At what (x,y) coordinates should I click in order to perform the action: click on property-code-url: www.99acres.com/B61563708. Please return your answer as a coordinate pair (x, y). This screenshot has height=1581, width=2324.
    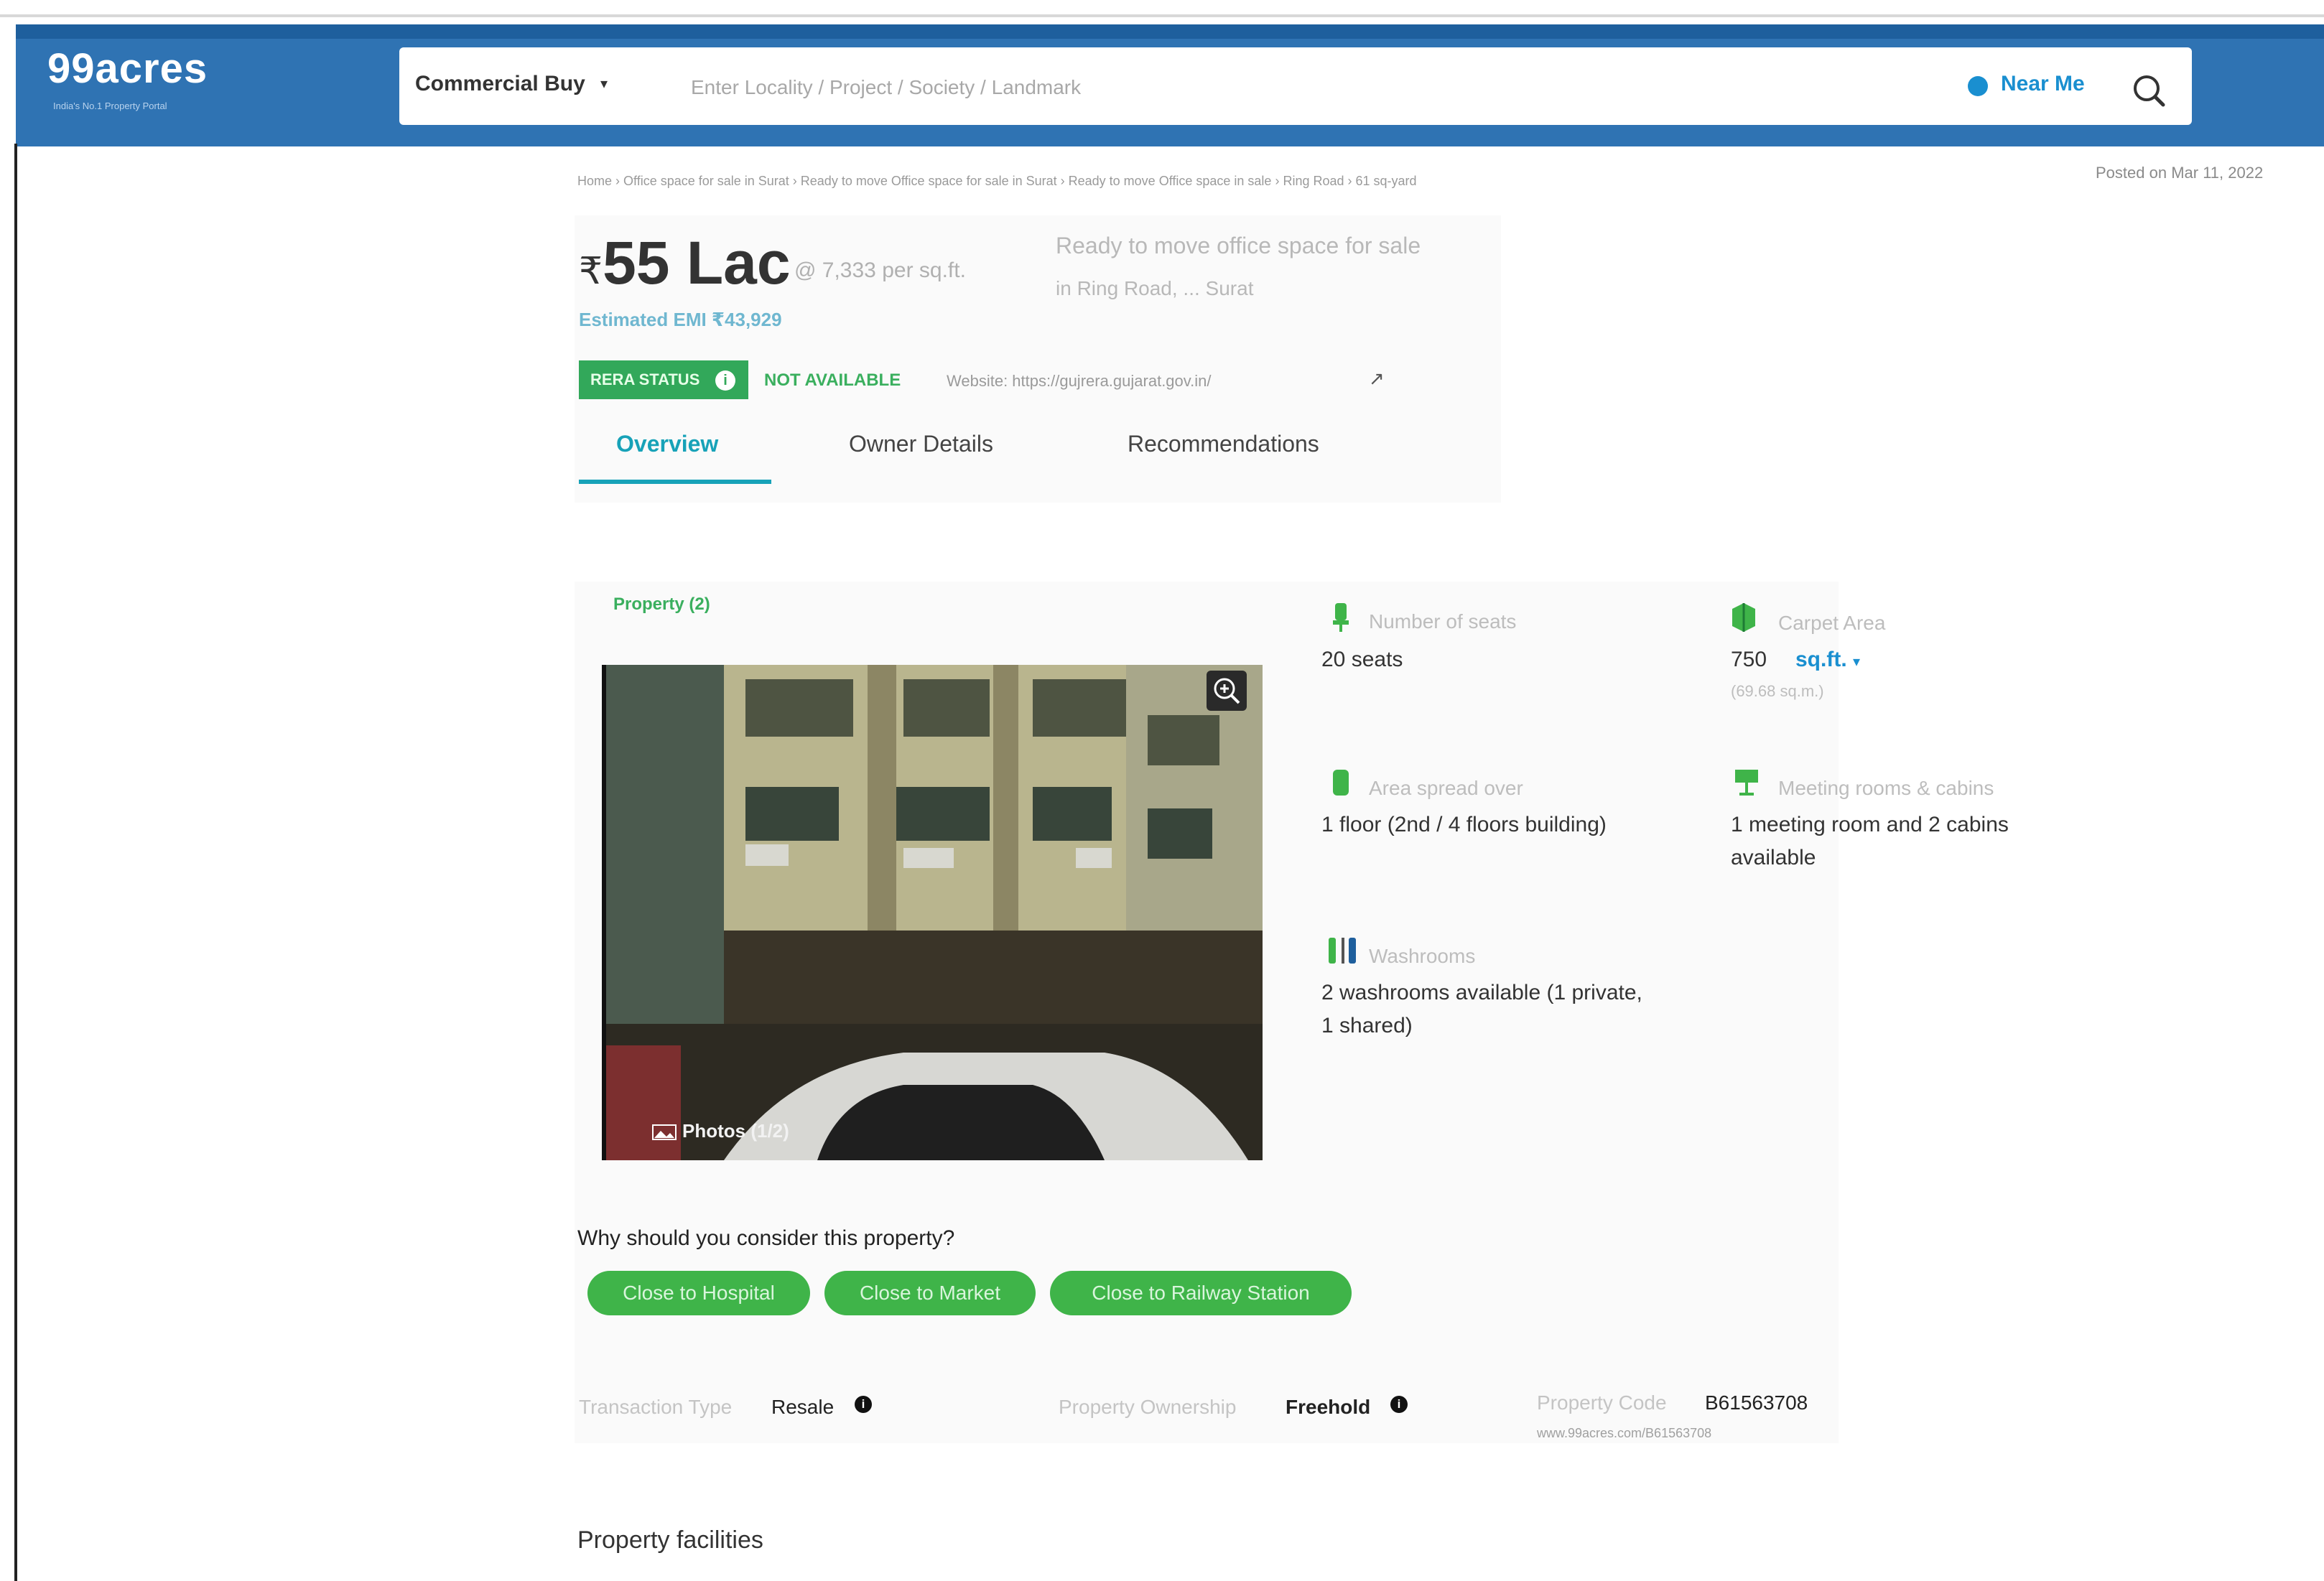
    Looking at the image, I should click on (1624, 1433).